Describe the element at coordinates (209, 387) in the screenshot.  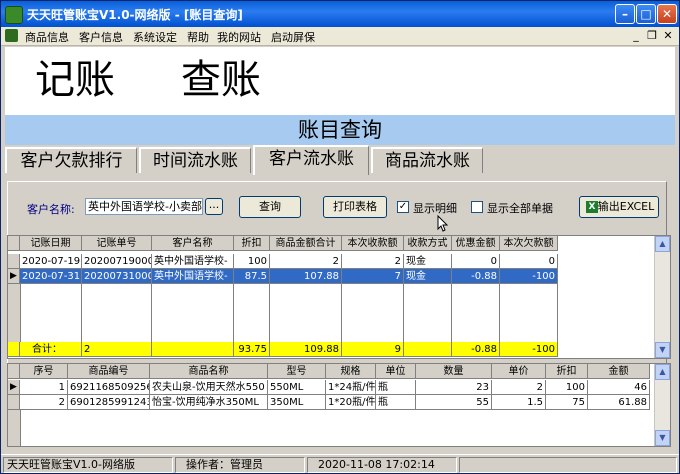
I see `table-cell: 农夫山泉-饮用天然水550` at that location.